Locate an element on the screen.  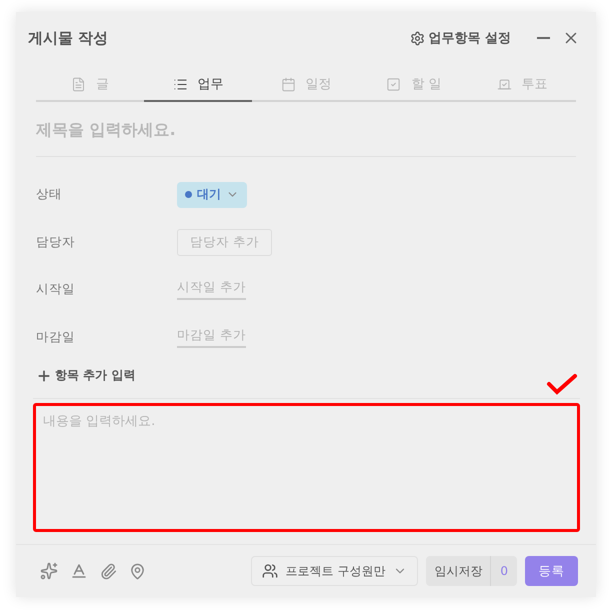
save-draft-button: 임시저장 is located at coordinates (458, 571).